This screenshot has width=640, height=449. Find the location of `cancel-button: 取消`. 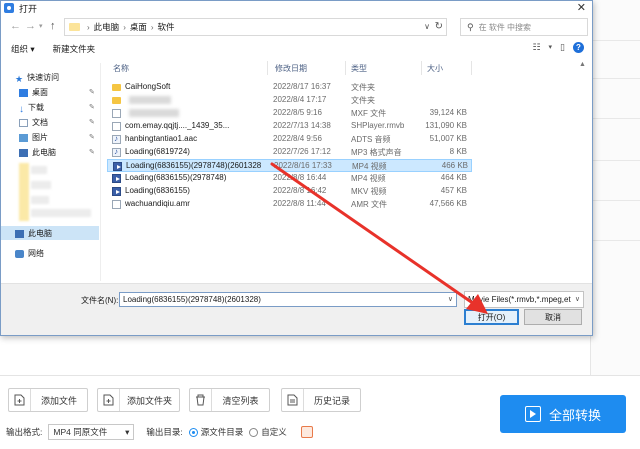

cancel-button: 取消 is located at coordinates (553, 317).